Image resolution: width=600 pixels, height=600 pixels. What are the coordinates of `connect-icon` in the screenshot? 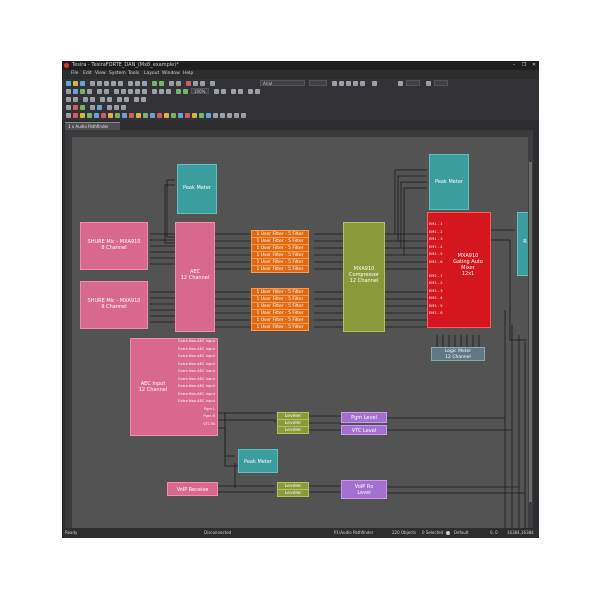 It's located at (89, 91).